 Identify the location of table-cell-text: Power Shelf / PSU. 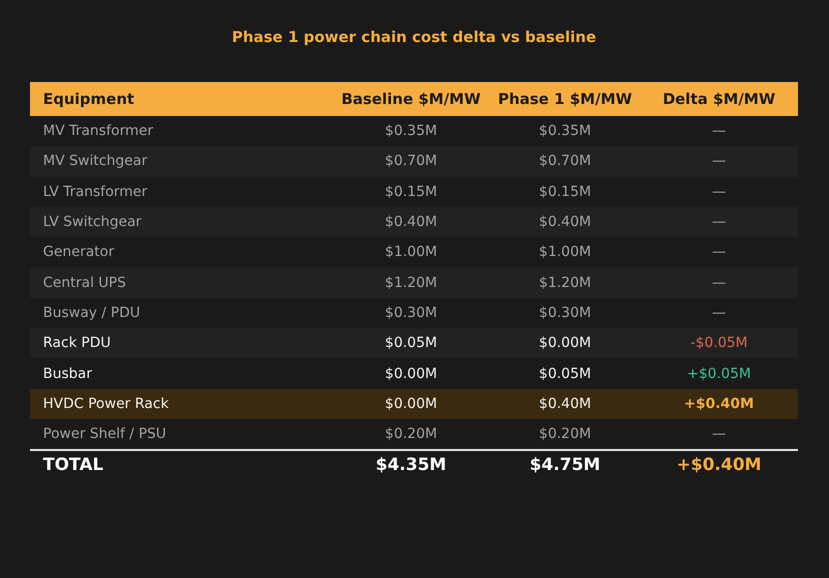
(105, 434).